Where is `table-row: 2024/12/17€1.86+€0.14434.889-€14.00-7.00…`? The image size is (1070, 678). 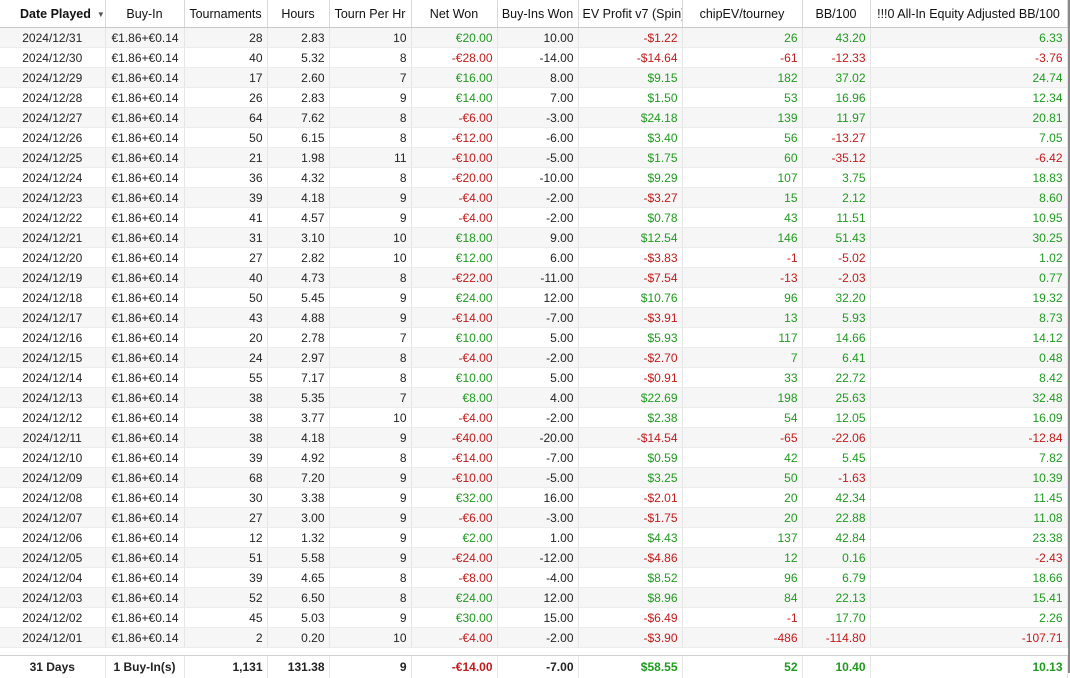 table-row: 2024/12/17€1.86+€0.14434.889-€14.00-7.00… is located at coordinates (533, 318).